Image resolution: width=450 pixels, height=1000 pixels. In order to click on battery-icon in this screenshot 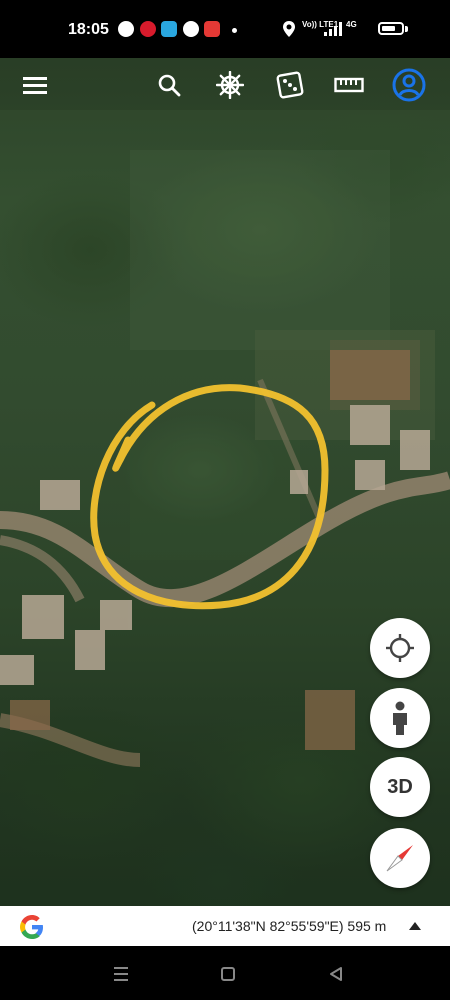, I will do `click(391, 28)`.